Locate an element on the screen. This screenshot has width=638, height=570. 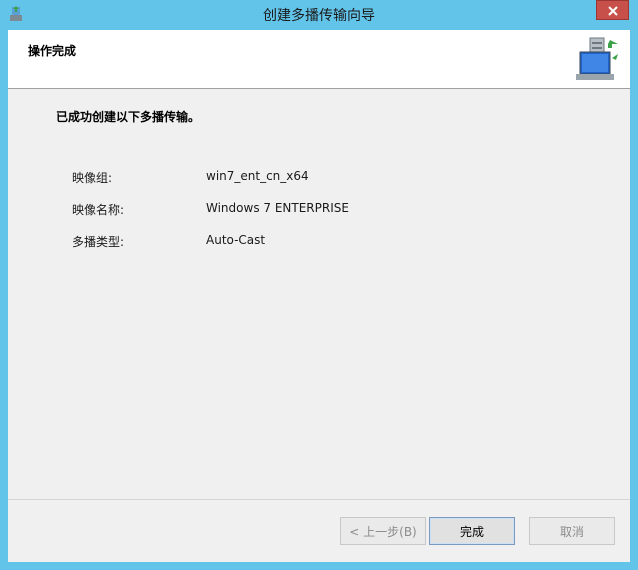
title-bar: 创建多播传输向导 is located at coordinates (319, 14).